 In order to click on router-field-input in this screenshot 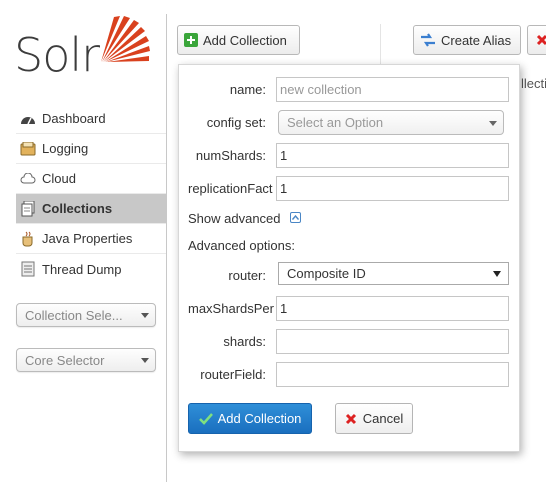, I will do `click(392, 374)`.